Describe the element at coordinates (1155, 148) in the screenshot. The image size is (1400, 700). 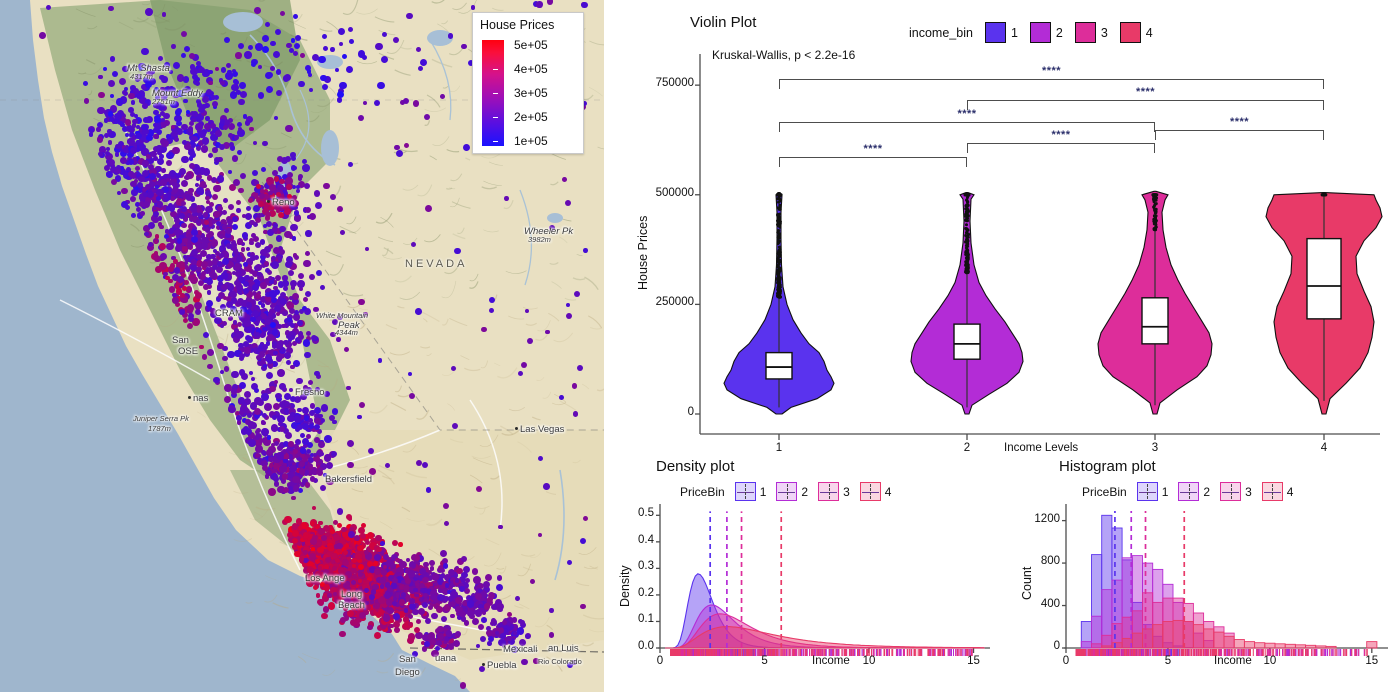
I see `bracket-tick-right` at that location.